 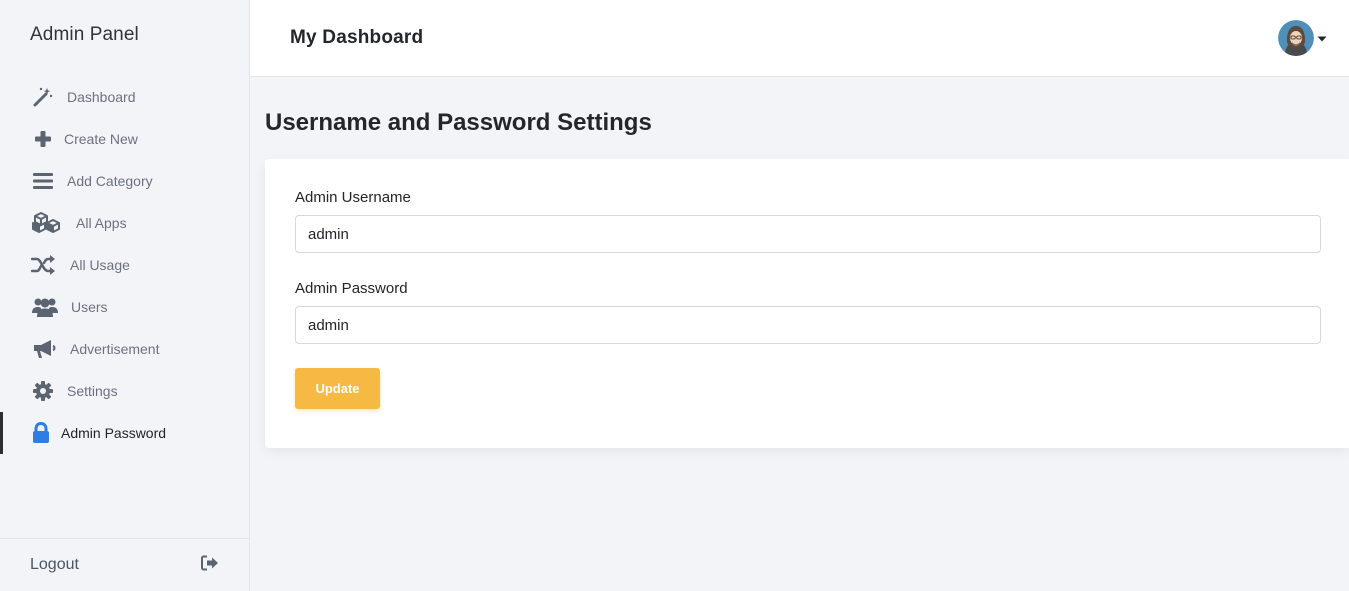 What do you see at coordinates (1296, 38) in the screenshot?
I see `avatar` at bounding box center [1296, 38].